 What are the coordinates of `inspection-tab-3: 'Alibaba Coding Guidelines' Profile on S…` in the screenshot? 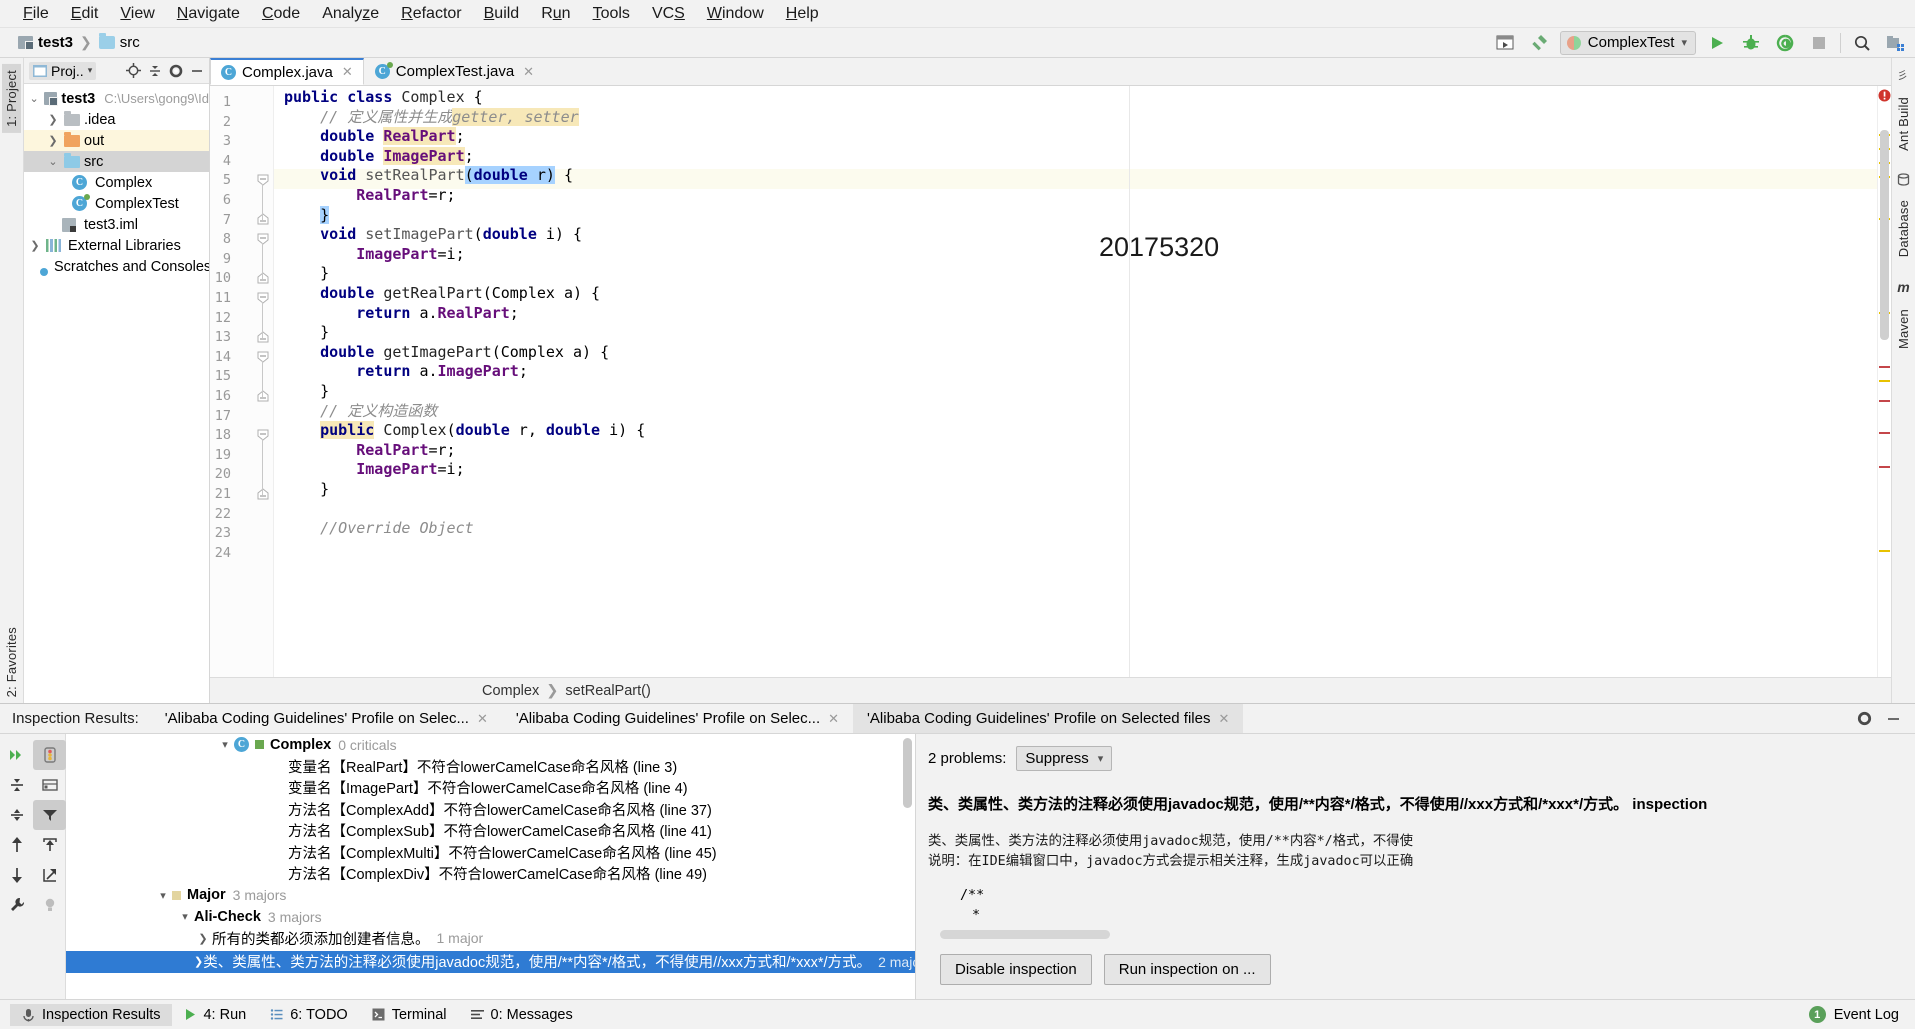 It's located at (1048, 718).